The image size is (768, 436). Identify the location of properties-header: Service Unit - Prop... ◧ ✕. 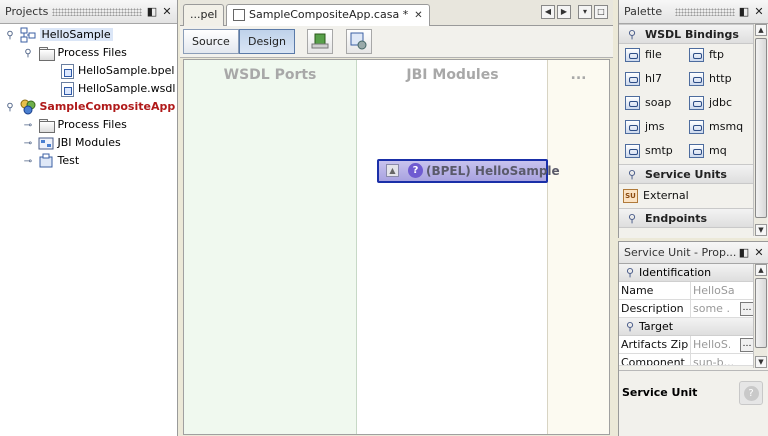
(693, 253).